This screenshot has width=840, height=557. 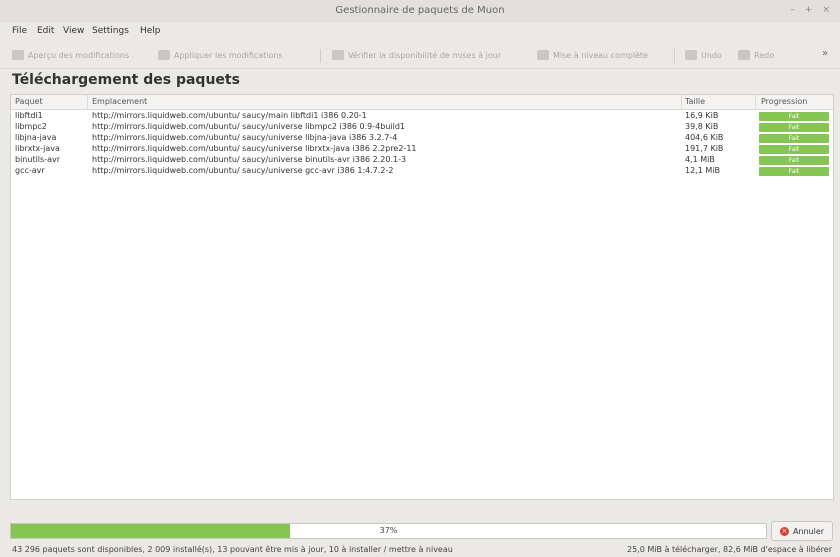 I want to click on cell-package: libftdi1, so click(x=29, y=115).